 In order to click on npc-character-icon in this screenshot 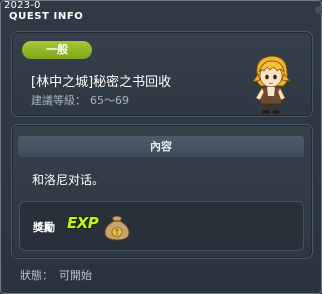, I will do `click(271, 84)`.